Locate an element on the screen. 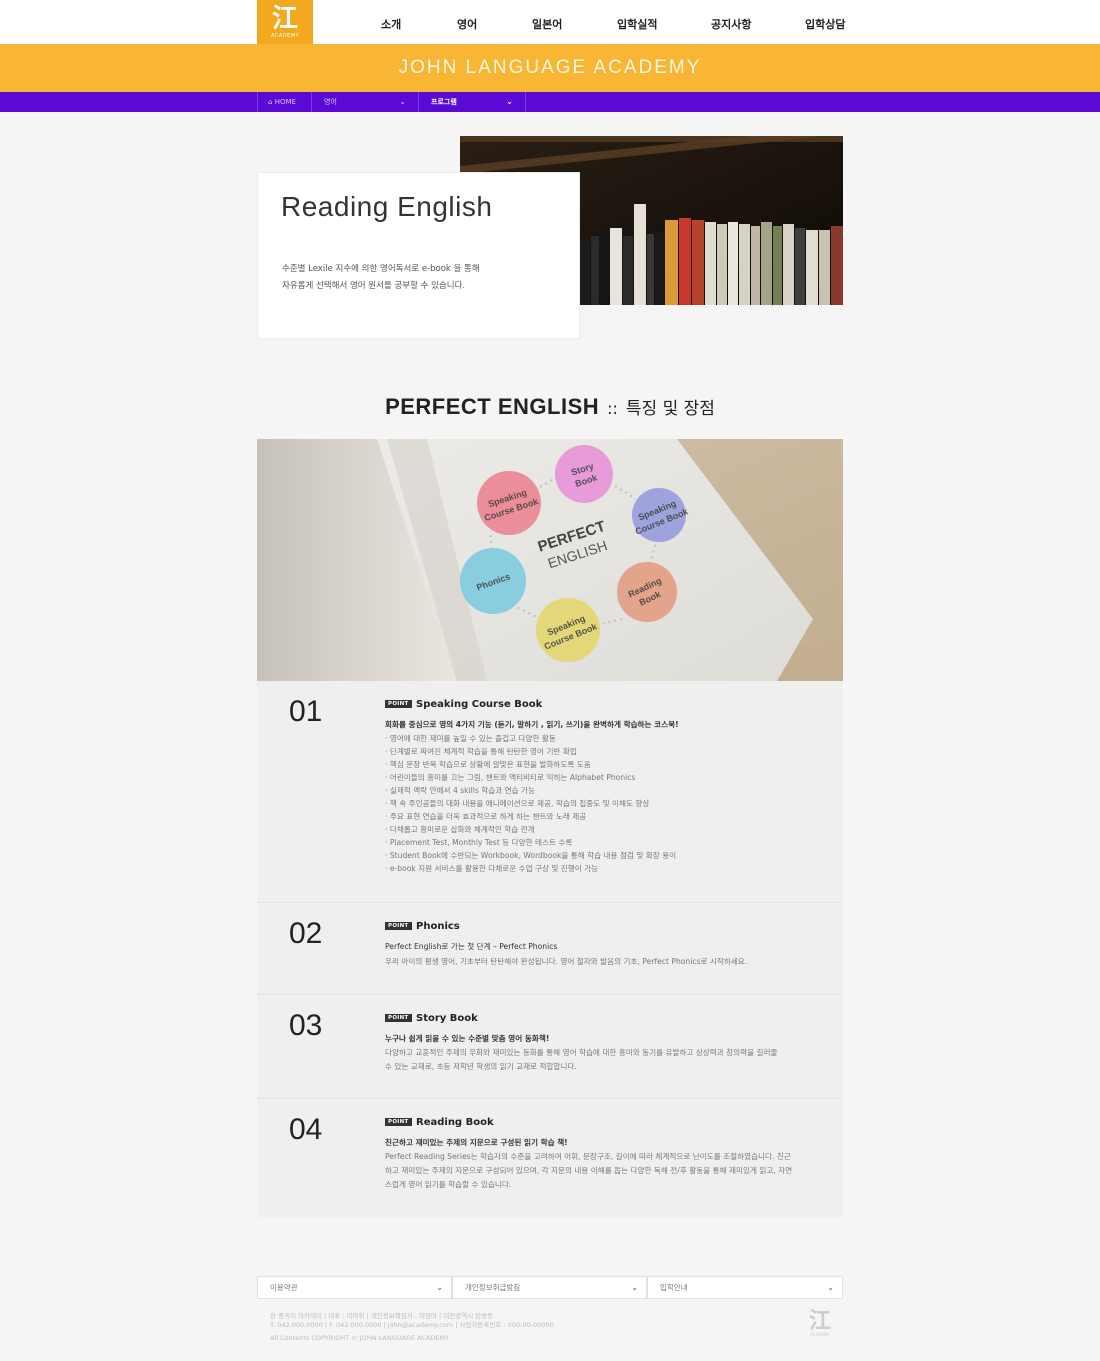 This screenshot has width=1100, height=1361. page-title: Reading English is located at coordinates (387, 206).